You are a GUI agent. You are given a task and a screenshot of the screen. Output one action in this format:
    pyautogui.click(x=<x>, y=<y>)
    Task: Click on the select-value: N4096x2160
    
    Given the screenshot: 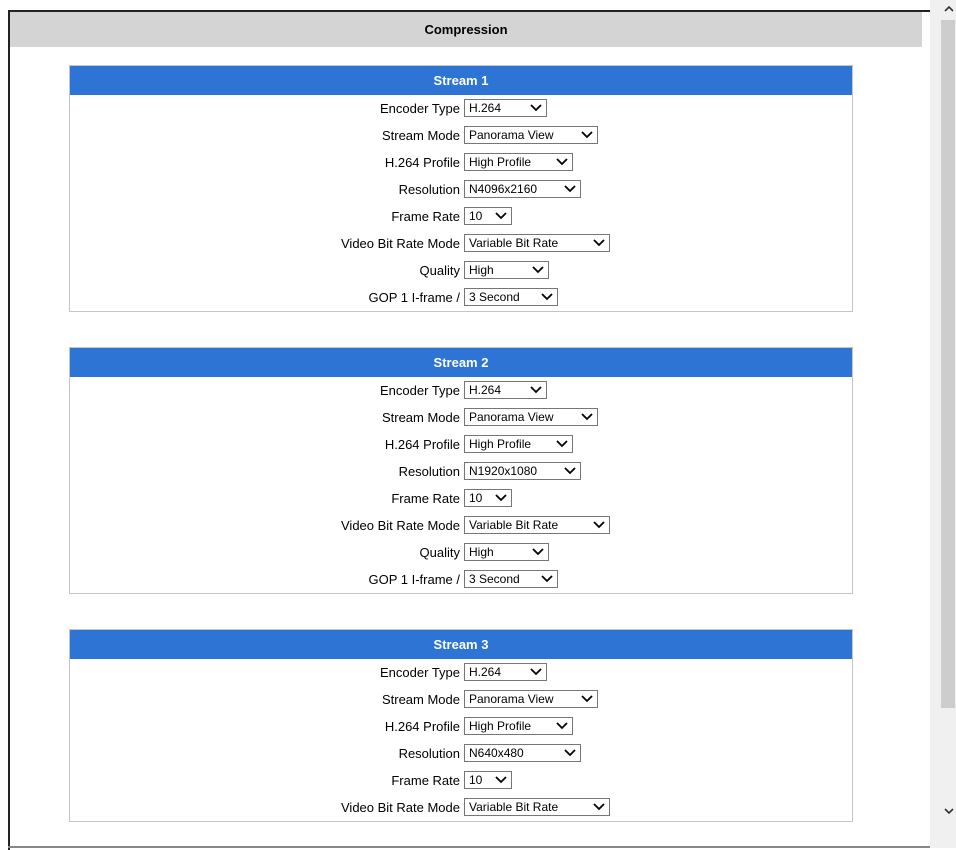 What is the action you would take?
    pyautogui.click(x=503, y=189)
    